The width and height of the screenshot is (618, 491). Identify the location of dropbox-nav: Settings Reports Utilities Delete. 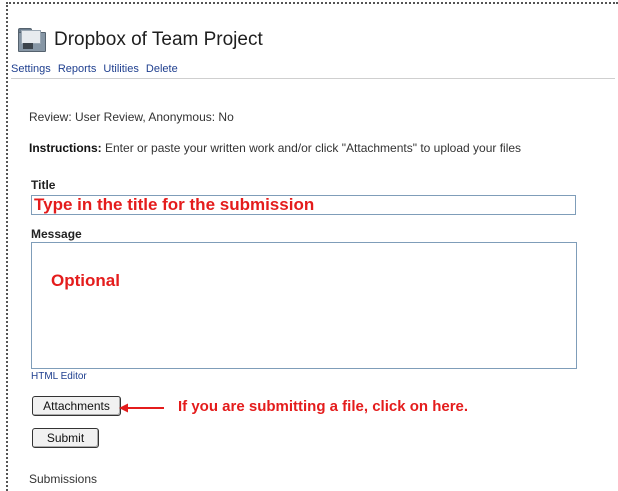
(96, 69).